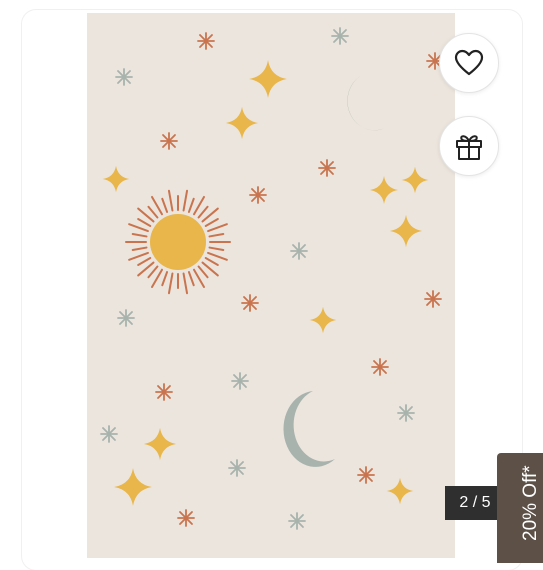 This screenshot has width=543, height=570. I want to click on gift-icon, so click(469, 147).